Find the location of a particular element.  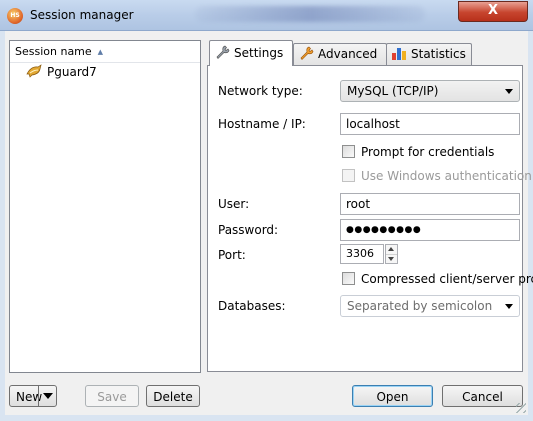

port-spinner is located at coordinates (391, 254).